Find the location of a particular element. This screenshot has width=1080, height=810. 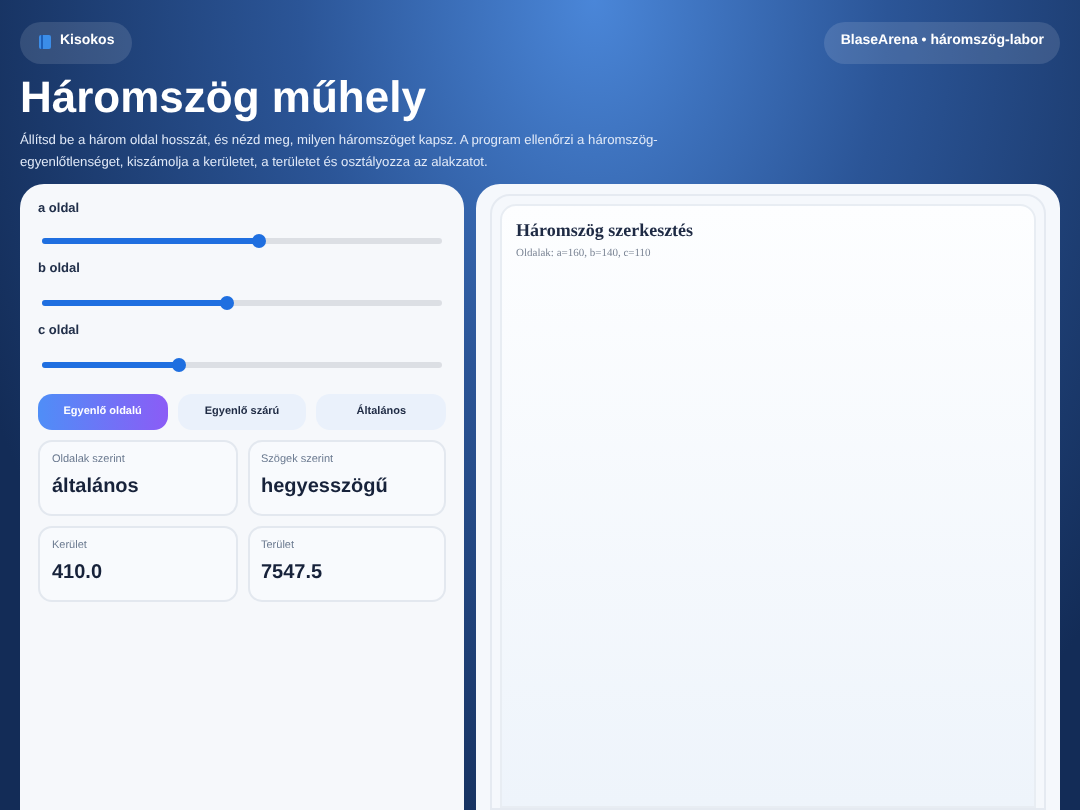

stat-value: 7547.5 is located at coordinates (293, 574).